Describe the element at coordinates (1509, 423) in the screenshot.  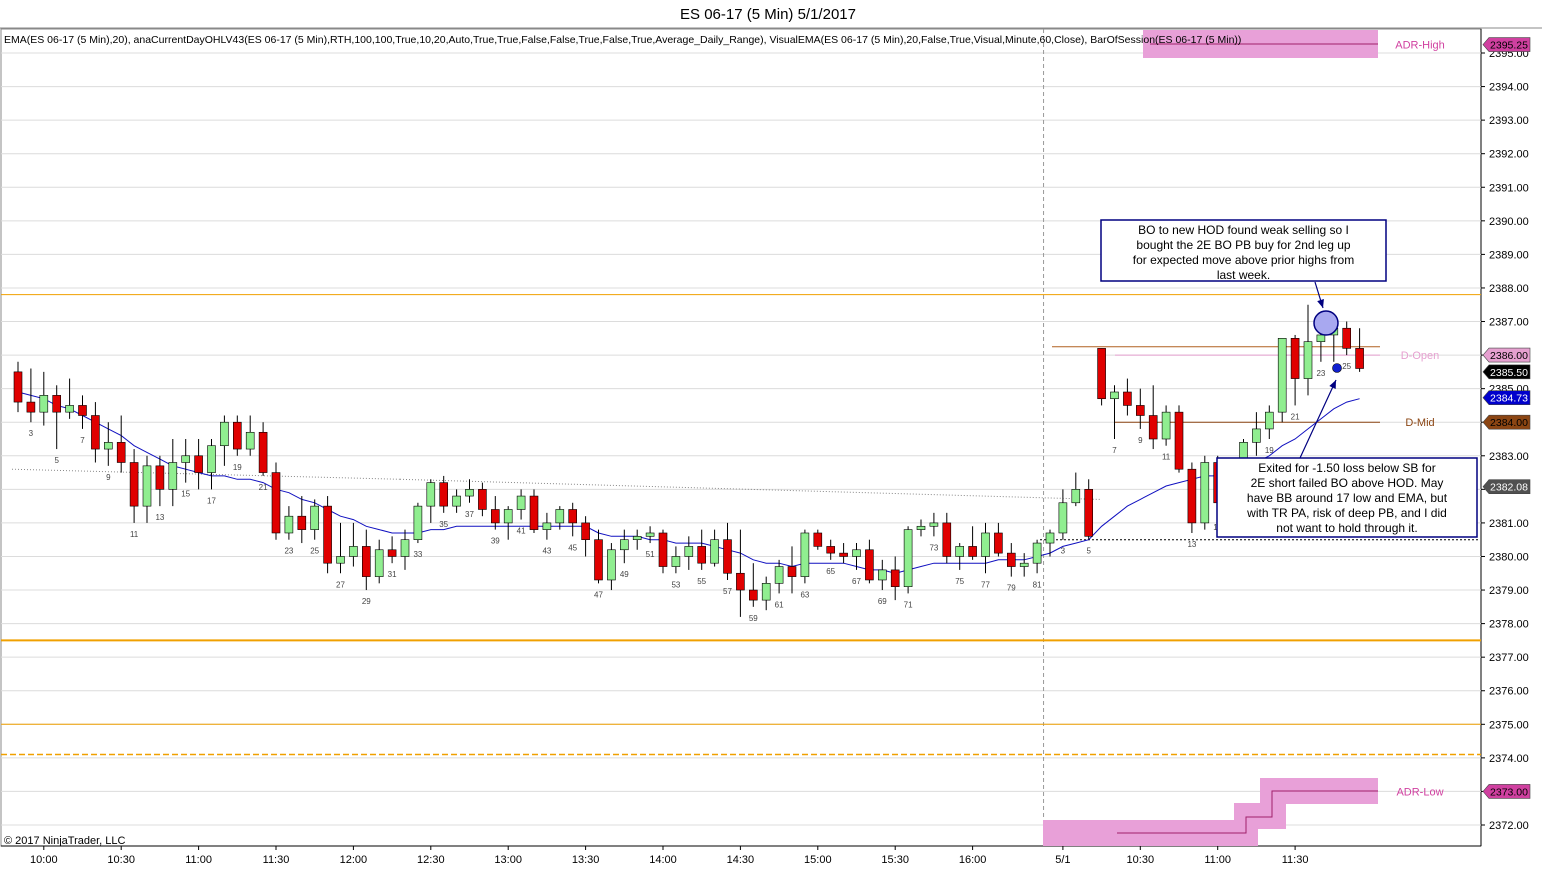
I see `price-tag-text: 2384.00` at that location.